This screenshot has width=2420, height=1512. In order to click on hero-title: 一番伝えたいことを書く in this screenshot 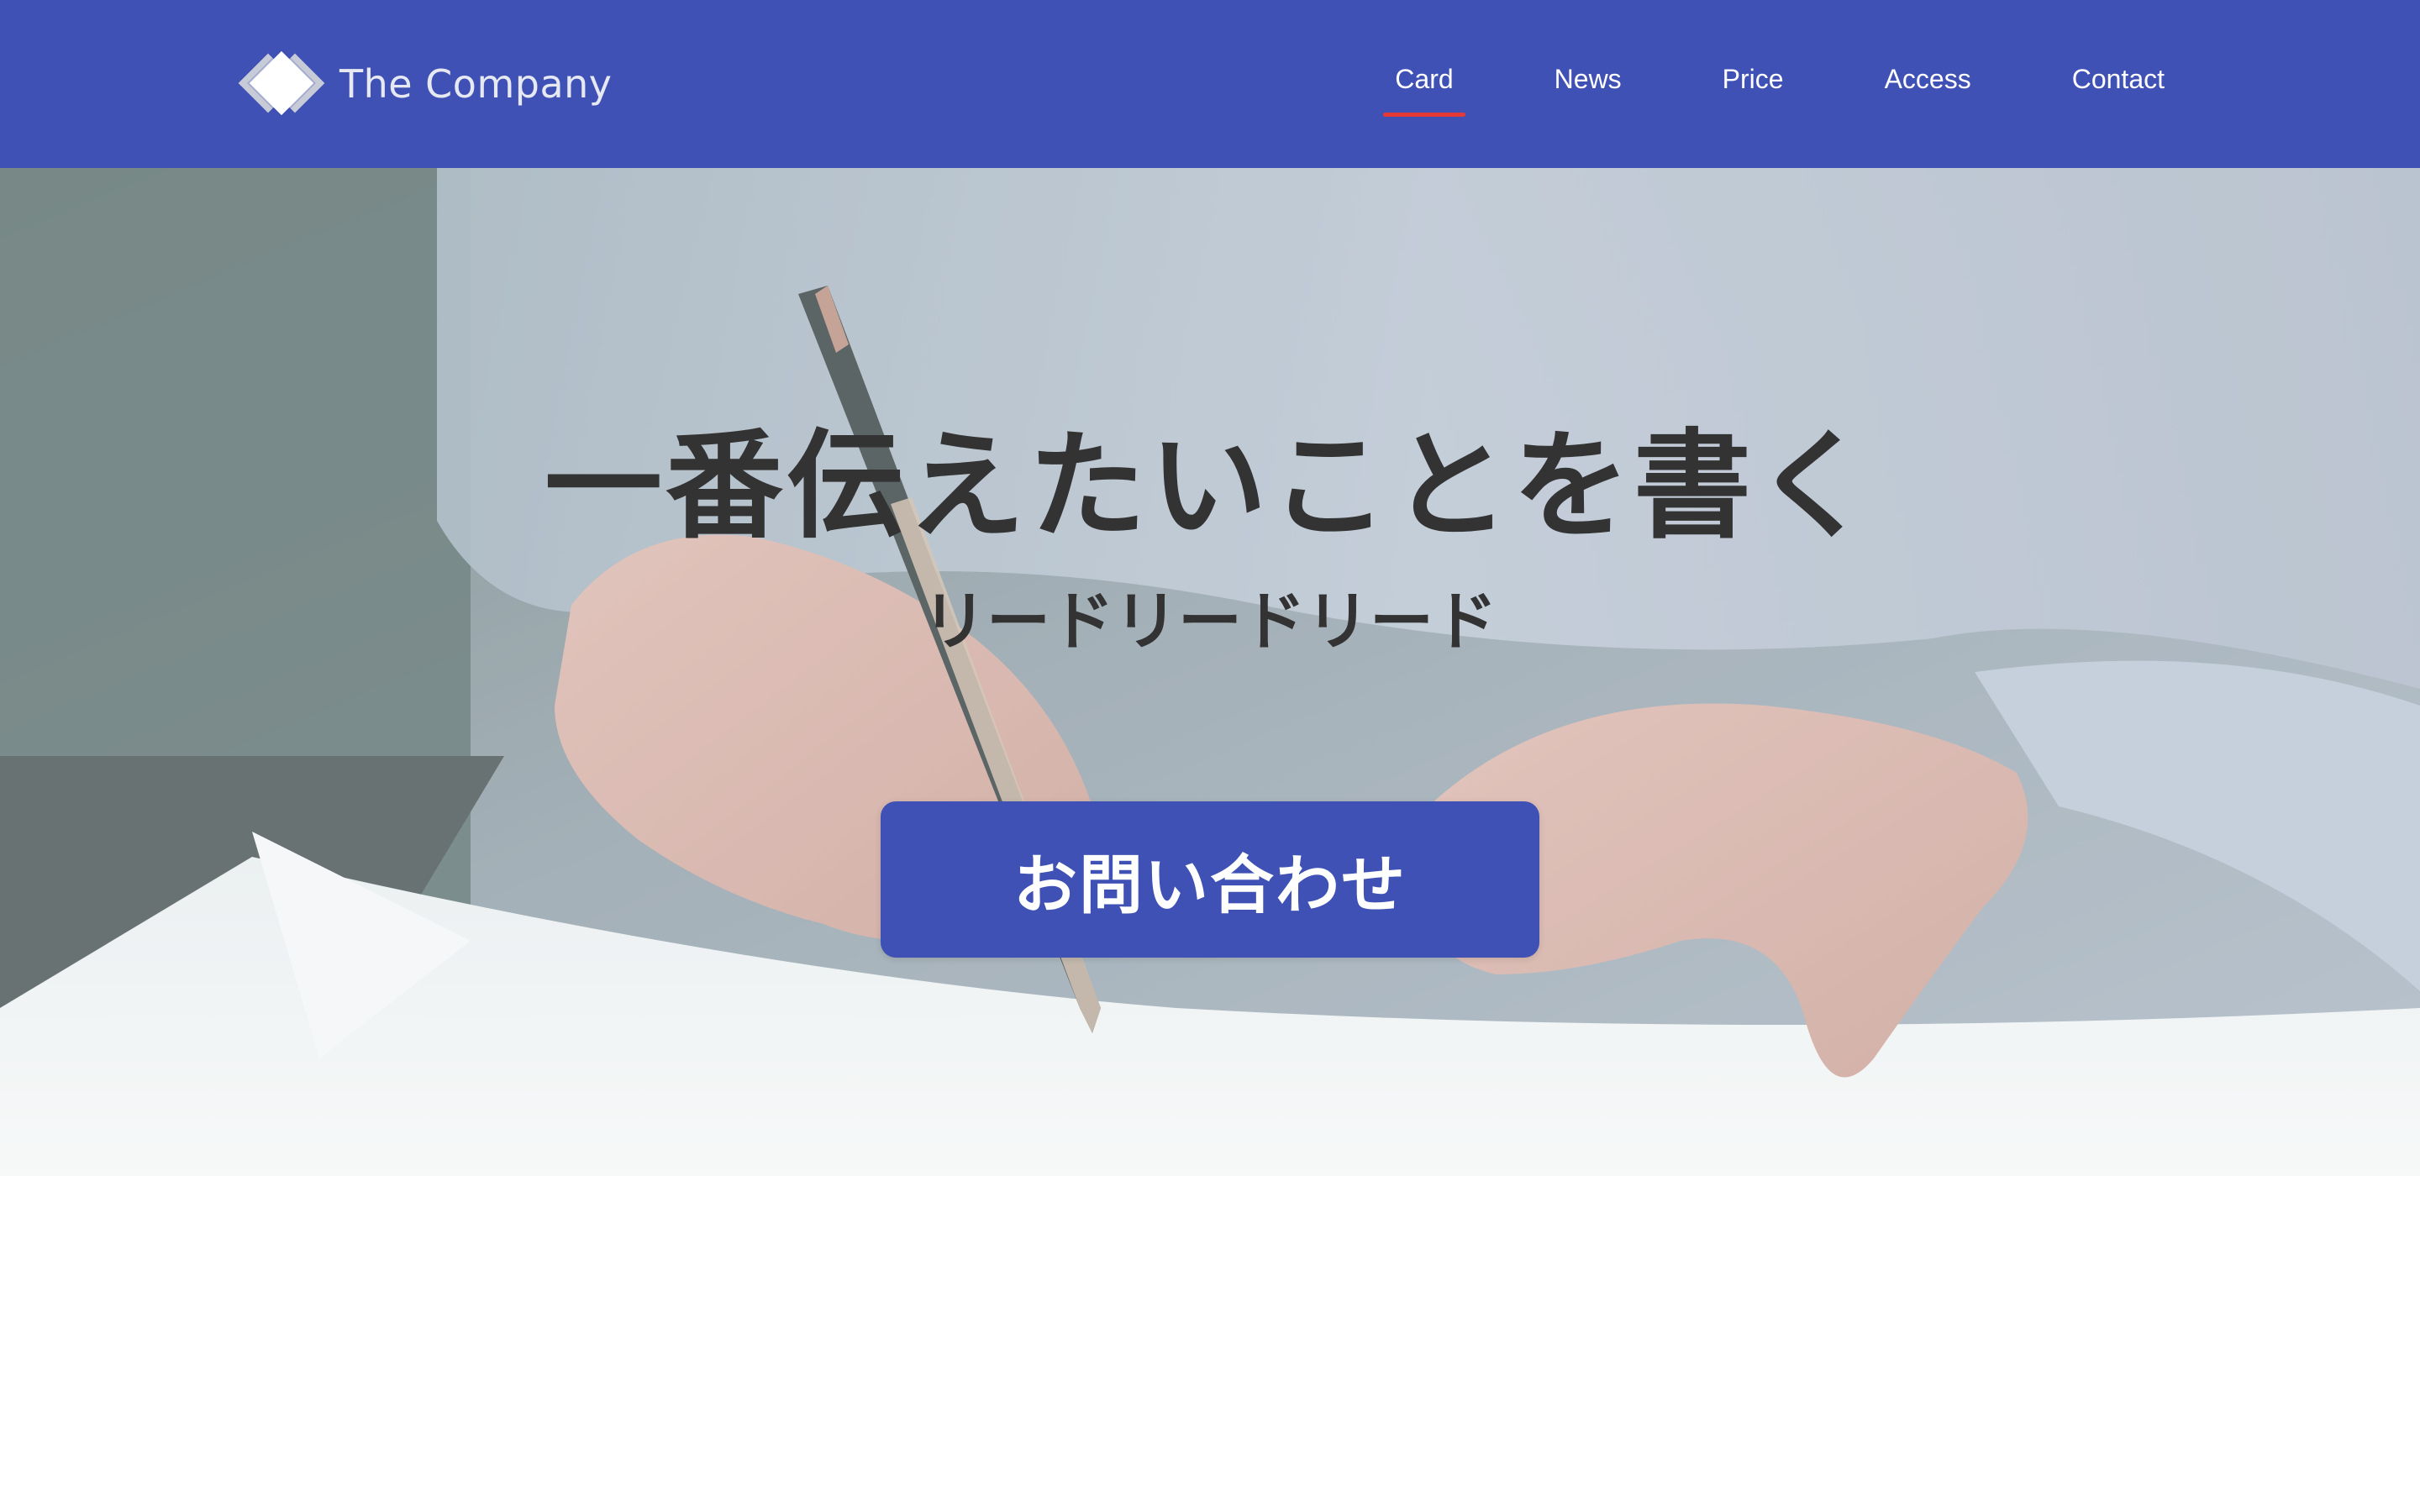, I will do `click(1210, 486)`.